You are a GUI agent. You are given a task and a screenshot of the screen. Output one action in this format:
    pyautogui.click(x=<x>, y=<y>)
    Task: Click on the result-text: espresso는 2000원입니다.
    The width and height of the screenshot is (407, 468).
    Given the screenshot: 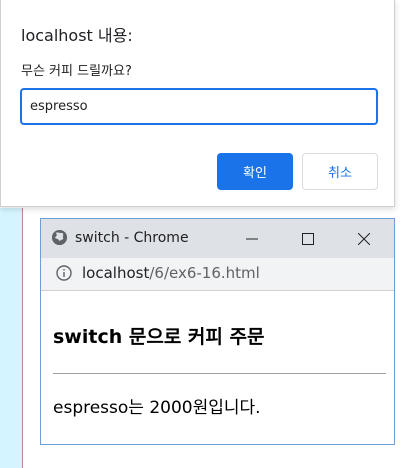 What is the action you would take?
    pyautogui.click(x=157, y=408)
    